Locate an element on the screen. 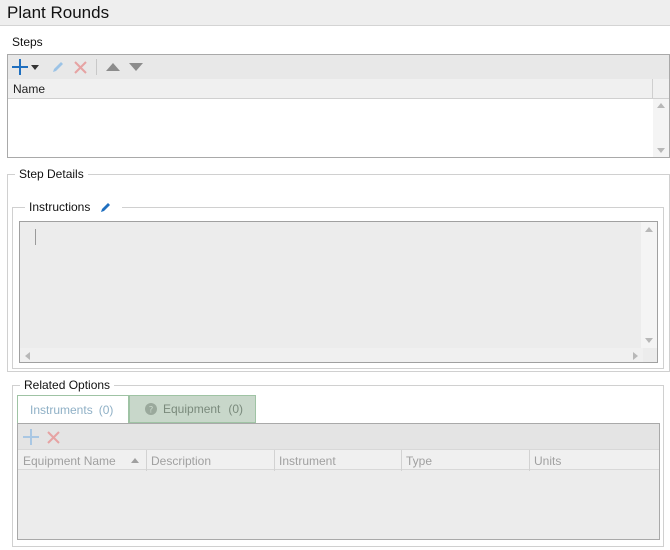 This screenshot has height=550, width=670. edit-instructions-button is located at coordinates (106, 207).